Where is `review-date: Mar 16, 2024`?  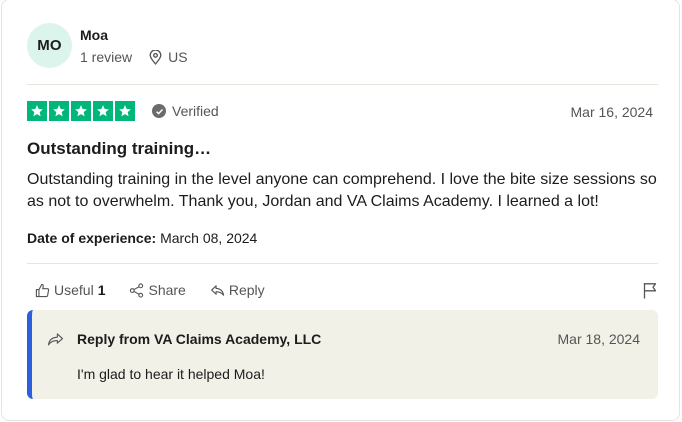
review-date: Mar 16, 2024 is located at coordinates (612, 112).